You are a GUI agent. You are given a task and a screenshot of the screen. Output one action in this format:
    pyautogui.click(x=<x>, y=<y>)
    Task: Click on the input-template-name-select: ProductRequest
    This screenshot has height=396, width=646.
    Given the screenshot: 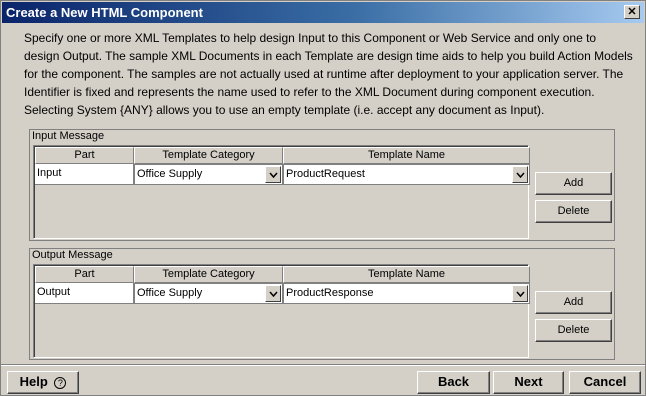 What is the action you would take?
    pyautogui.click(x=406, y=174)
    